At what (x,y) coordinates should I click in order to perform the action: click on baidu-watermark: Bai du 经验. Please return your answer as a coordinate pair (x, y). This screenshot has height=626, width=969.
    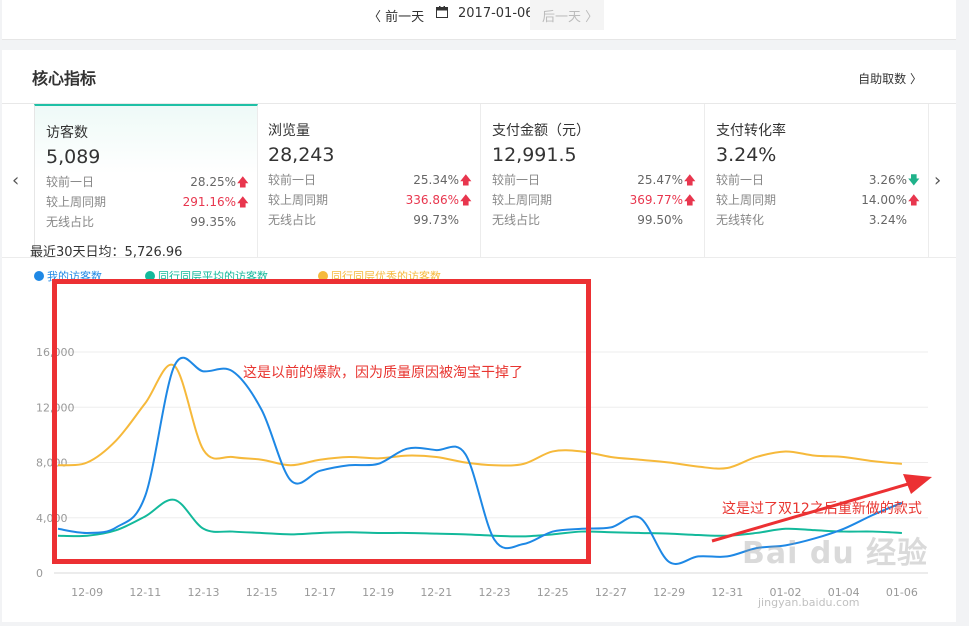
    Looking at the image, I should click on (835, 553).